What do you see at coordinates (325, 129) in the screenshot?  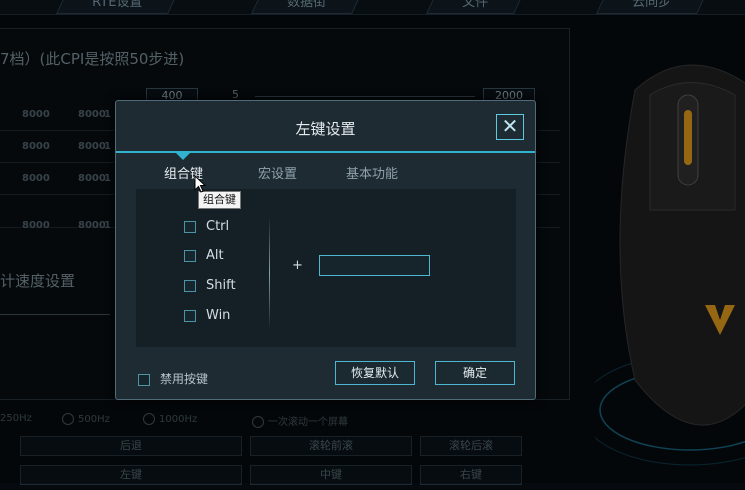 I see `dialog-title: 左键设置` at bounding box center [325, 129].